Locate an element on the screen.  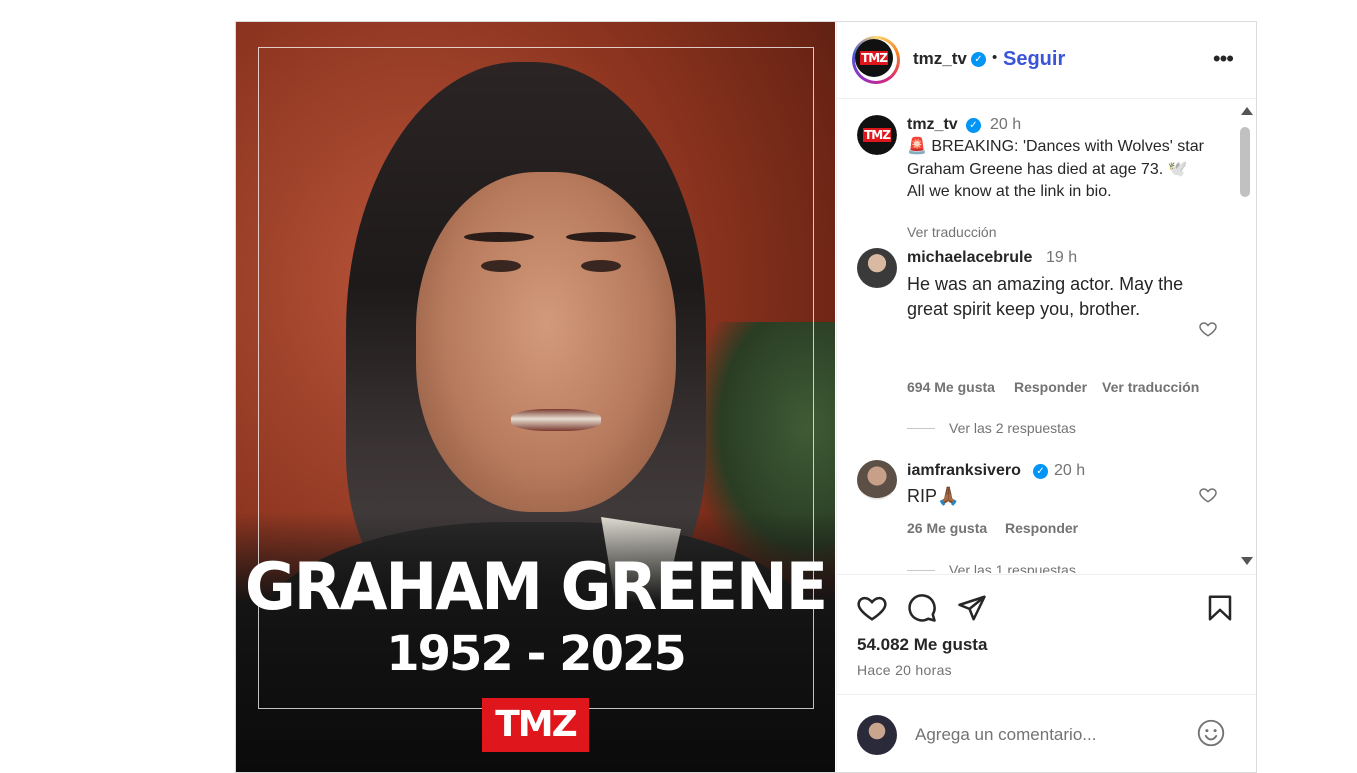
comment-icon is located at coordinates (922, 608).